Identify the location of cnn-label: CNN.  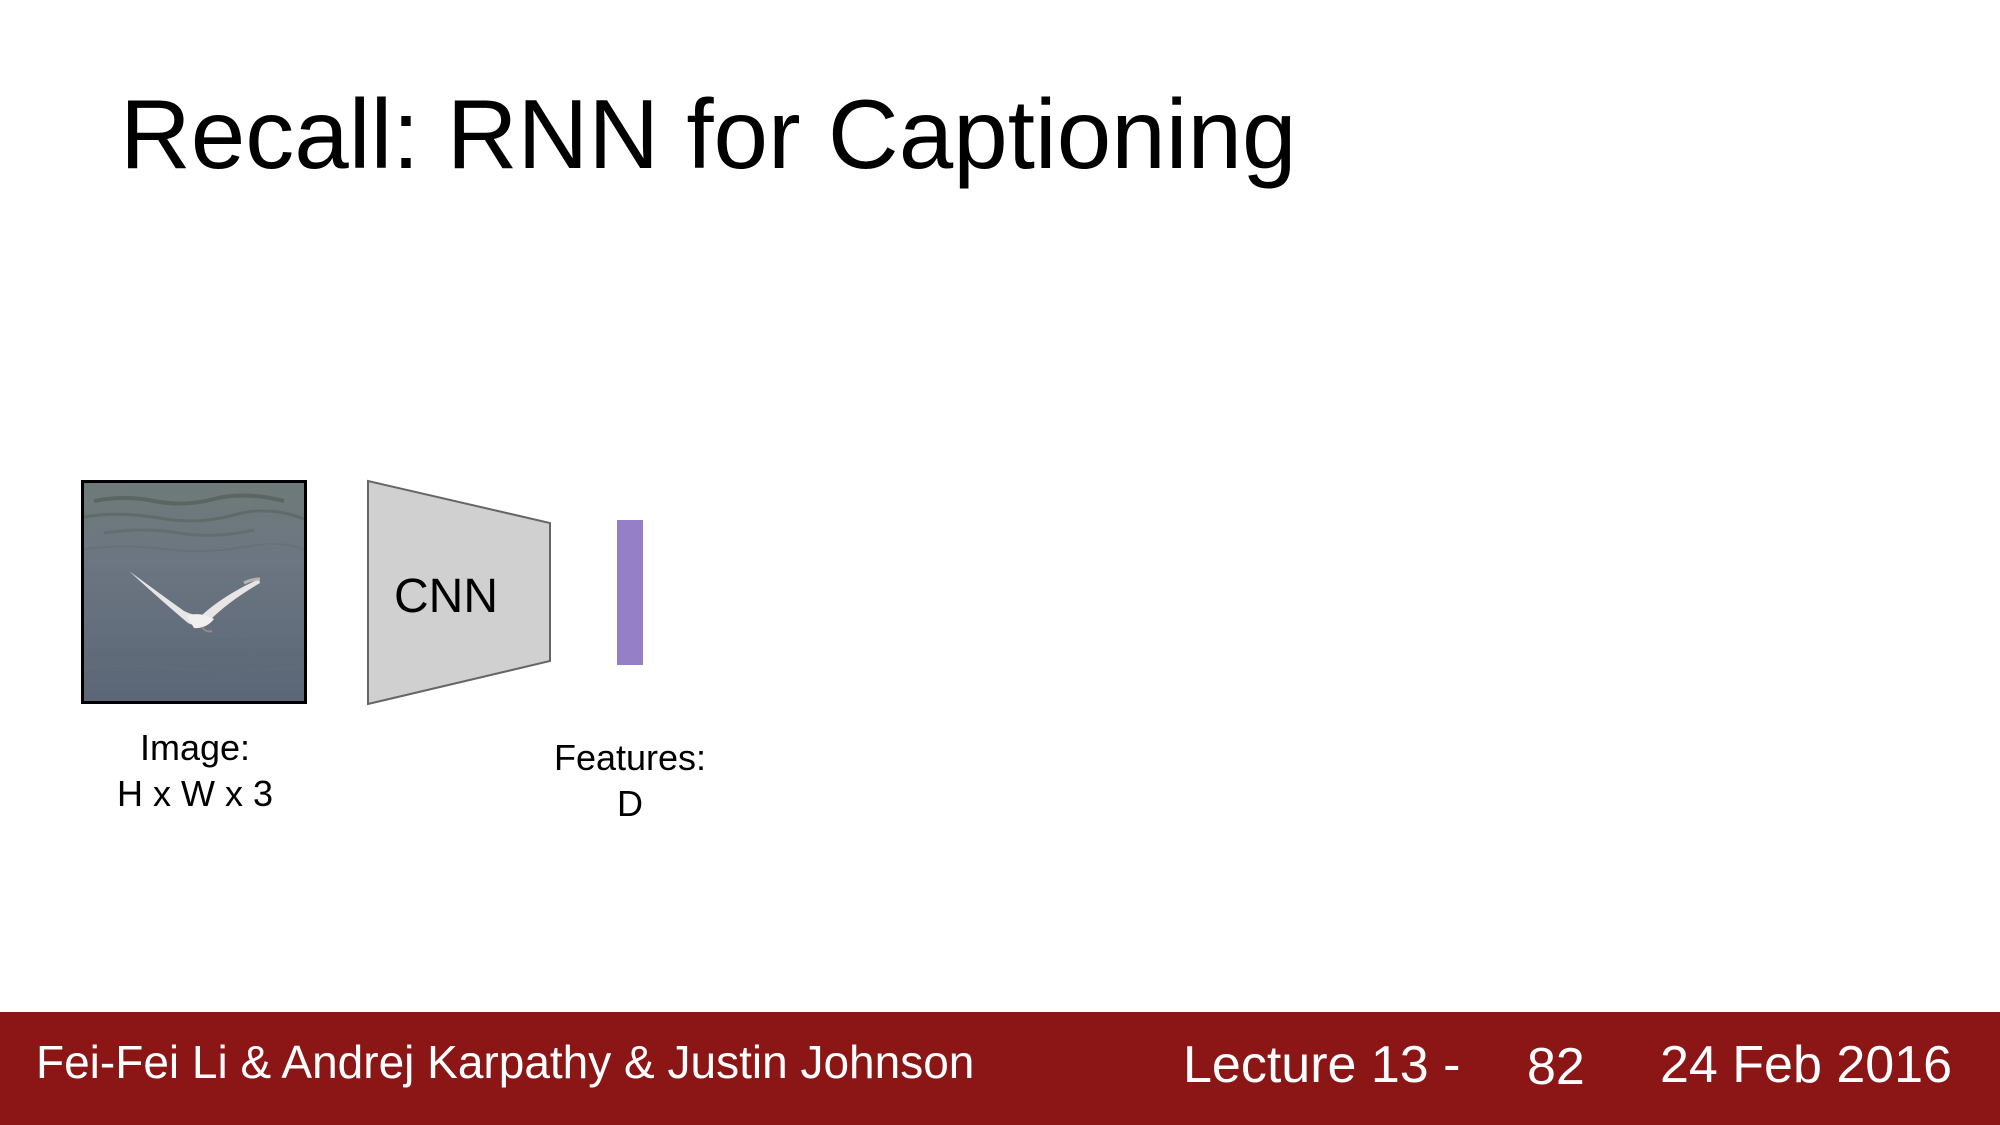
(446, 596).